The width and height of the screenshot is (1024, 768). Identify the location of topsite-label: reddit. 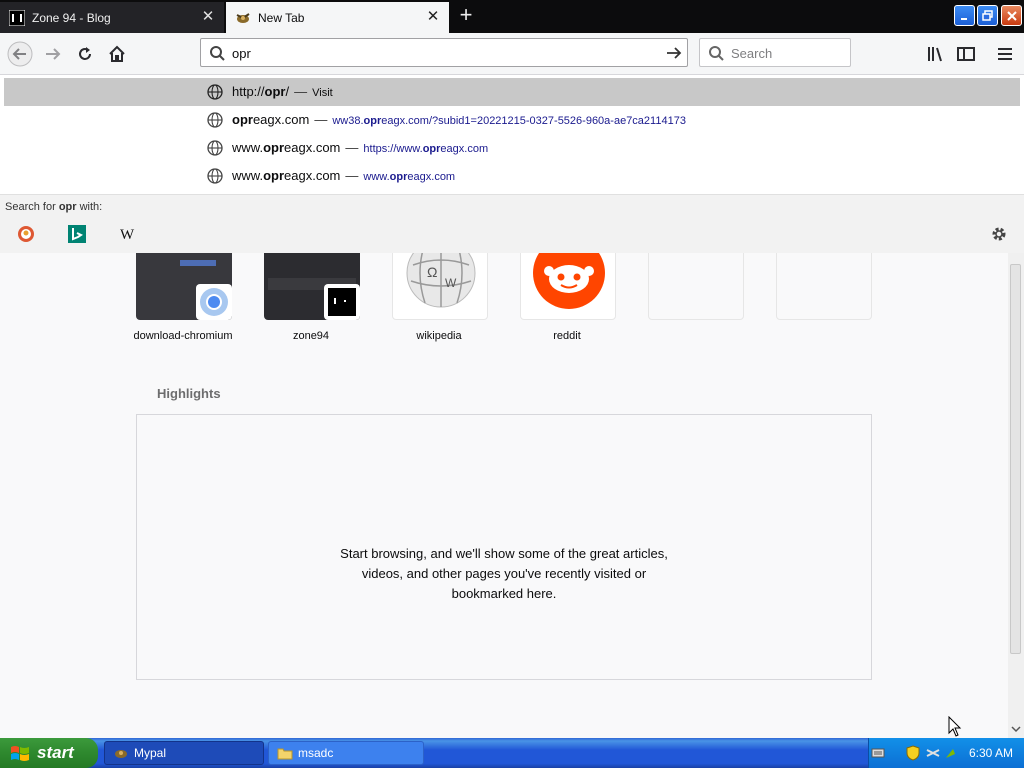
(567, 336).